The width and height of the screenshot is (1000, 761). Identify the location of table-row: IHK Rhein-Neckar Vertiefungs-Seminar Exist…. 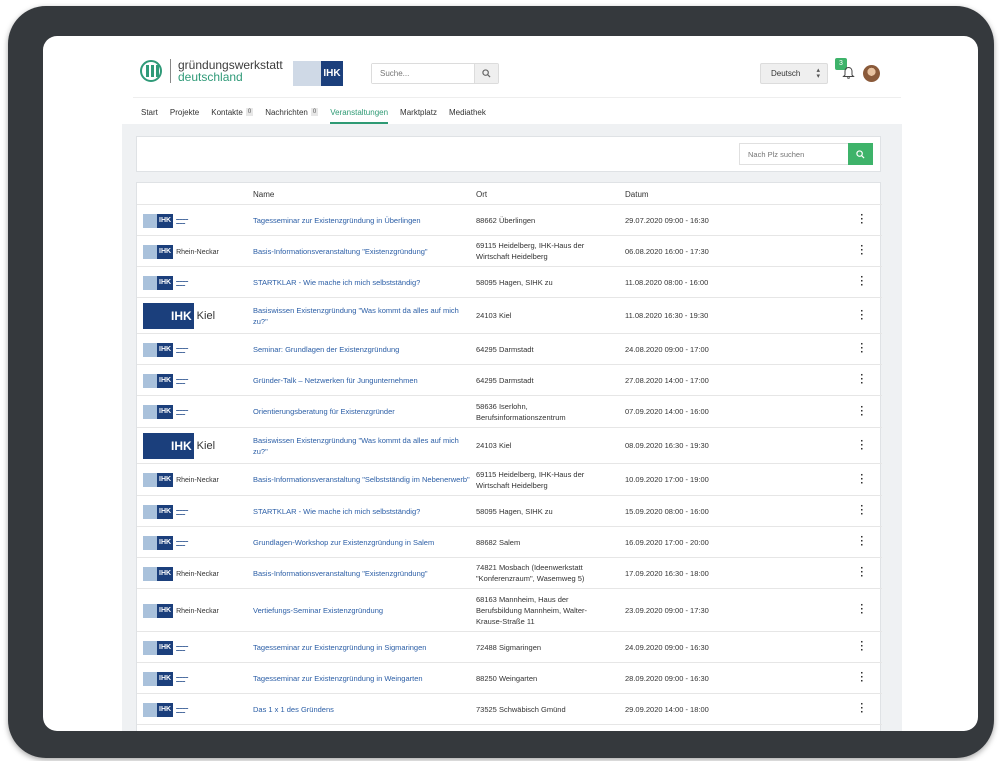
(509, 610).